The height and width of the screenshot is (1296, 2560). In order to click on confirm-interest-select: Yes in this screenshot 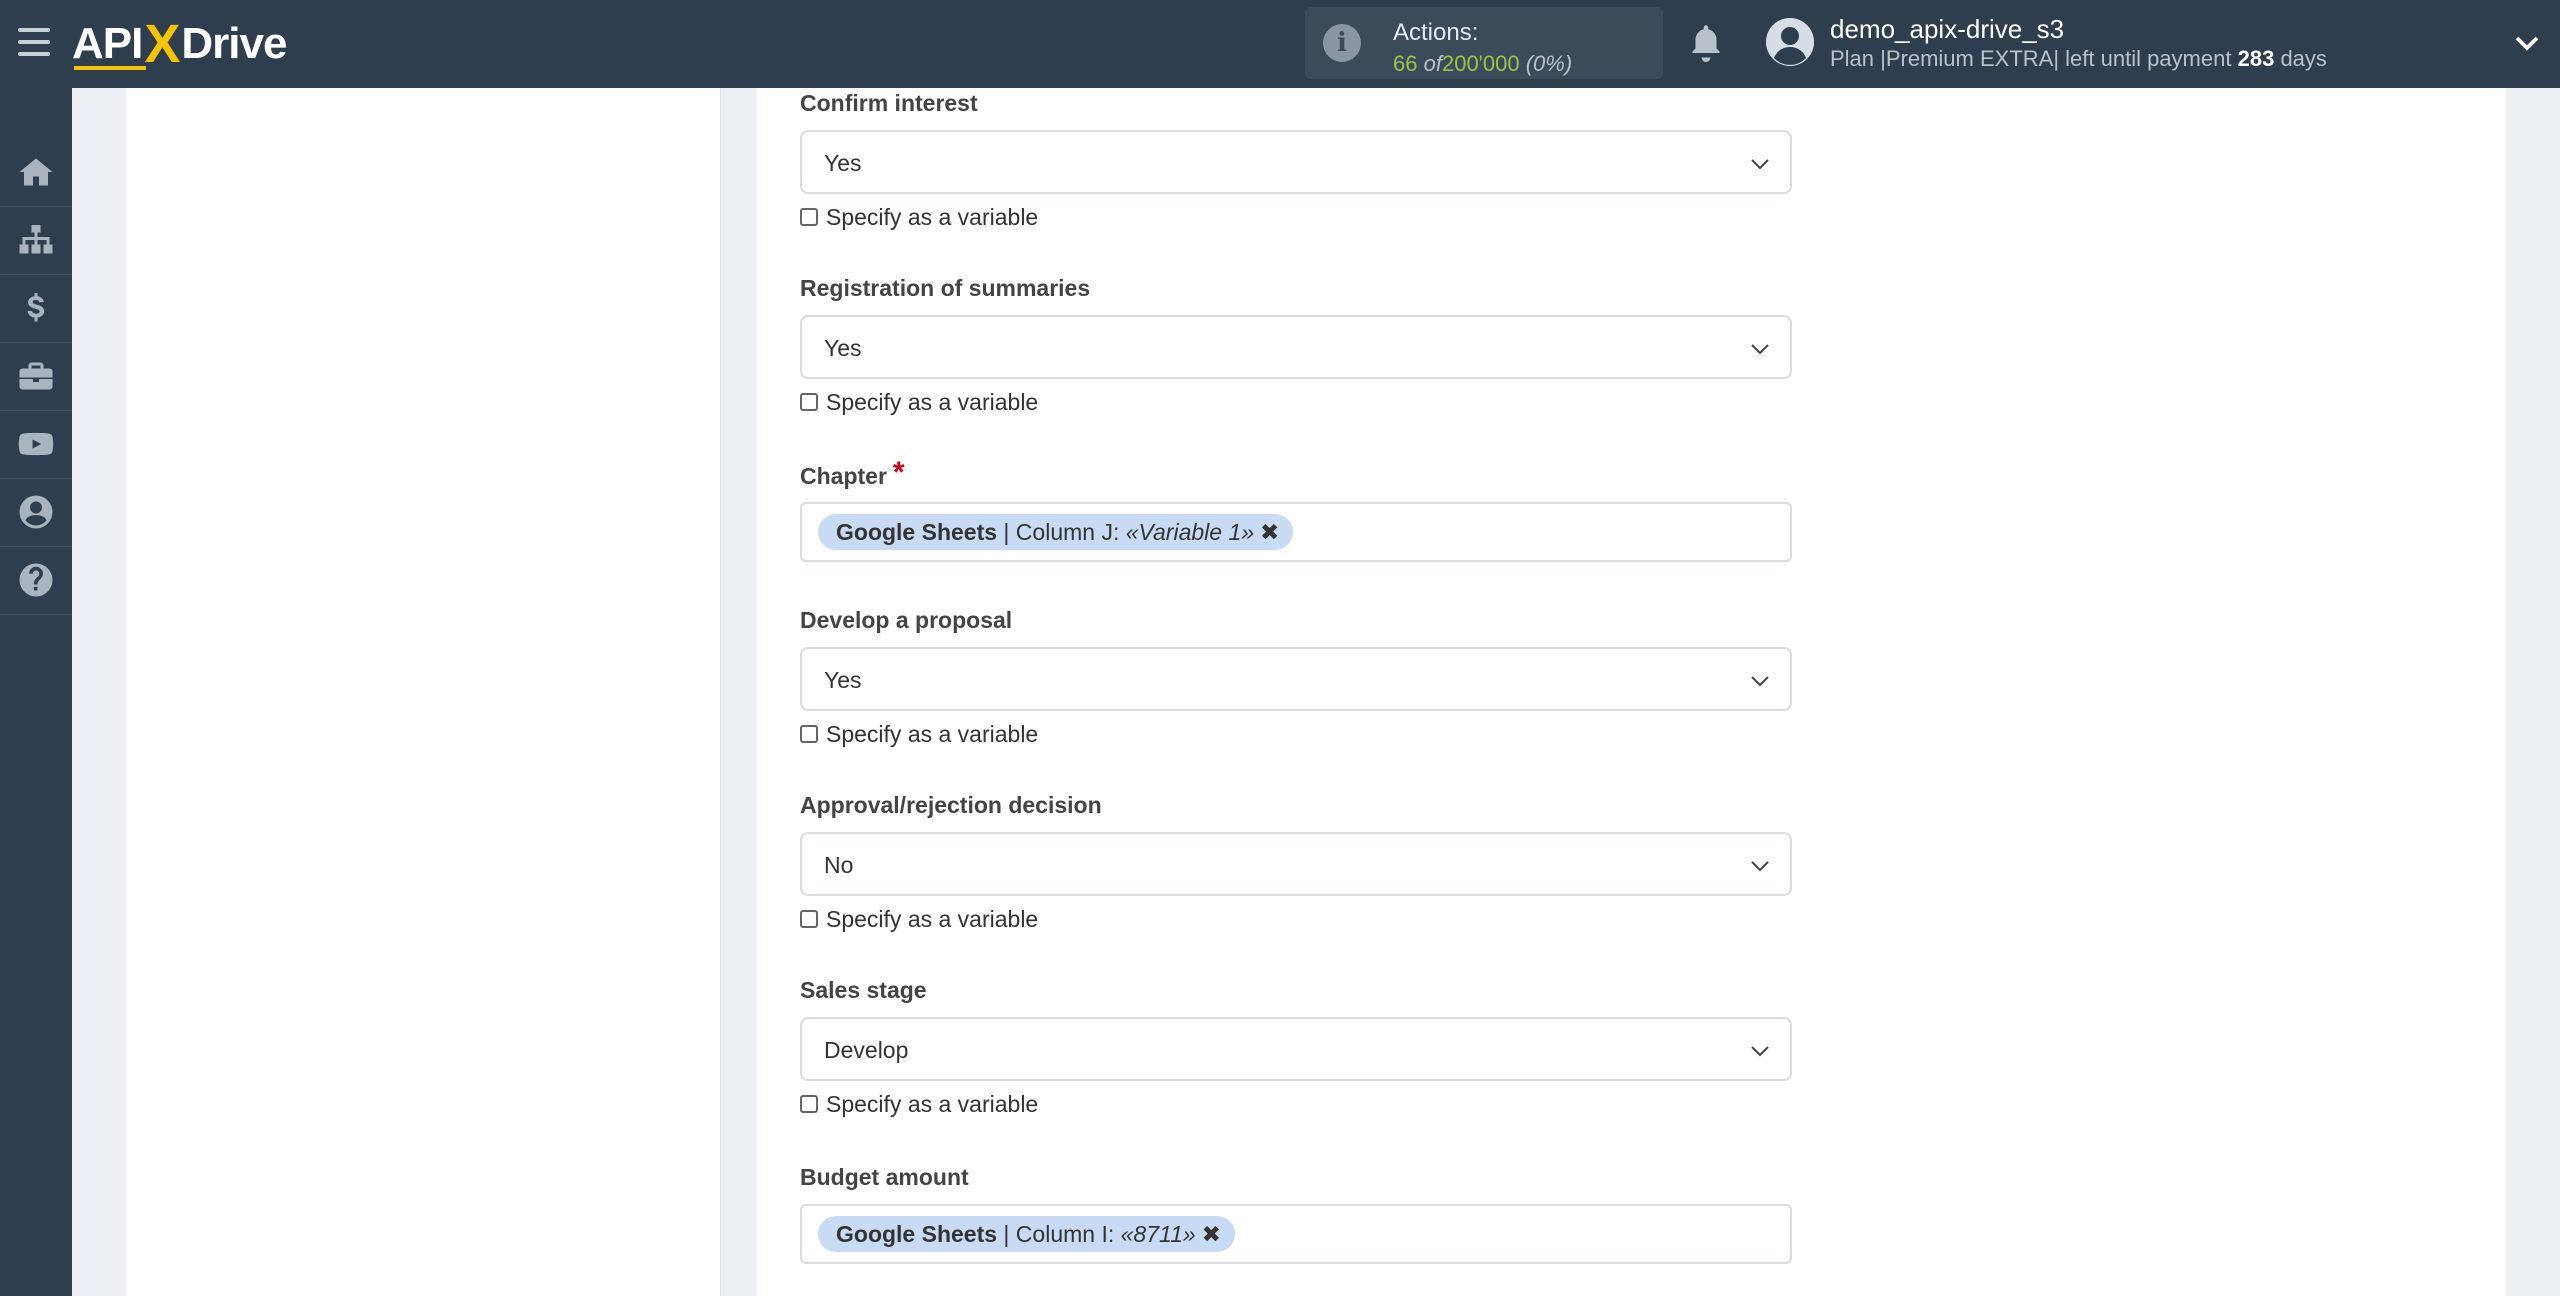, I will do `click(1296, 162)`.